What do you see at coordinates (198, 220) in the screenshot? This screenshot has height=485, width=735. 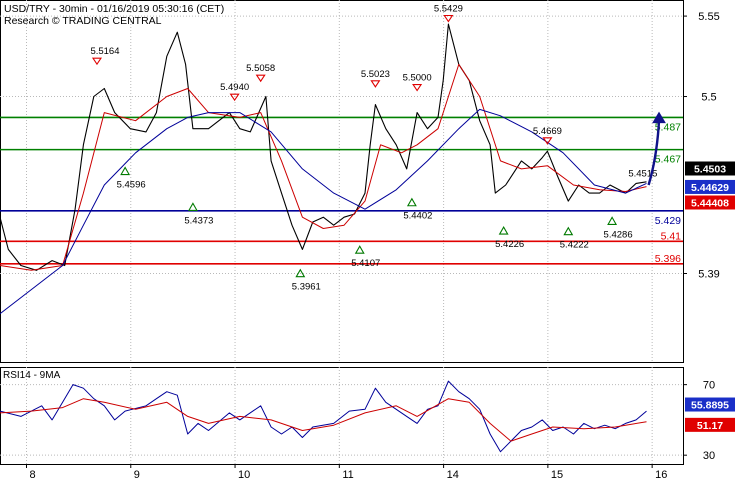 I see `trough-label: 5.4373` at bounding box center [198, 220].